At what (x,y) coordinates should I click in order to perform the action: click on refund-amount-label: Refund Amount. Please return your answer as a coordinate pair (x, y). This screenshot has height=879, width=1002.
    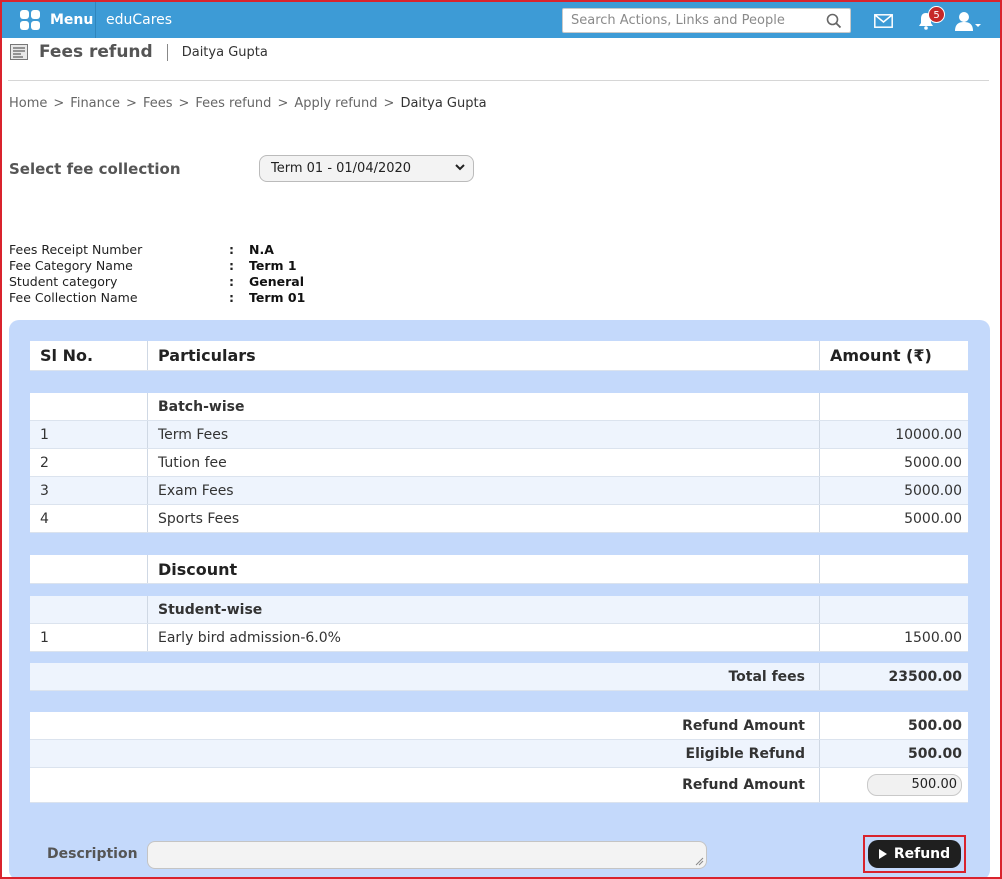
    Looking at the image, I should click on (425, 725).